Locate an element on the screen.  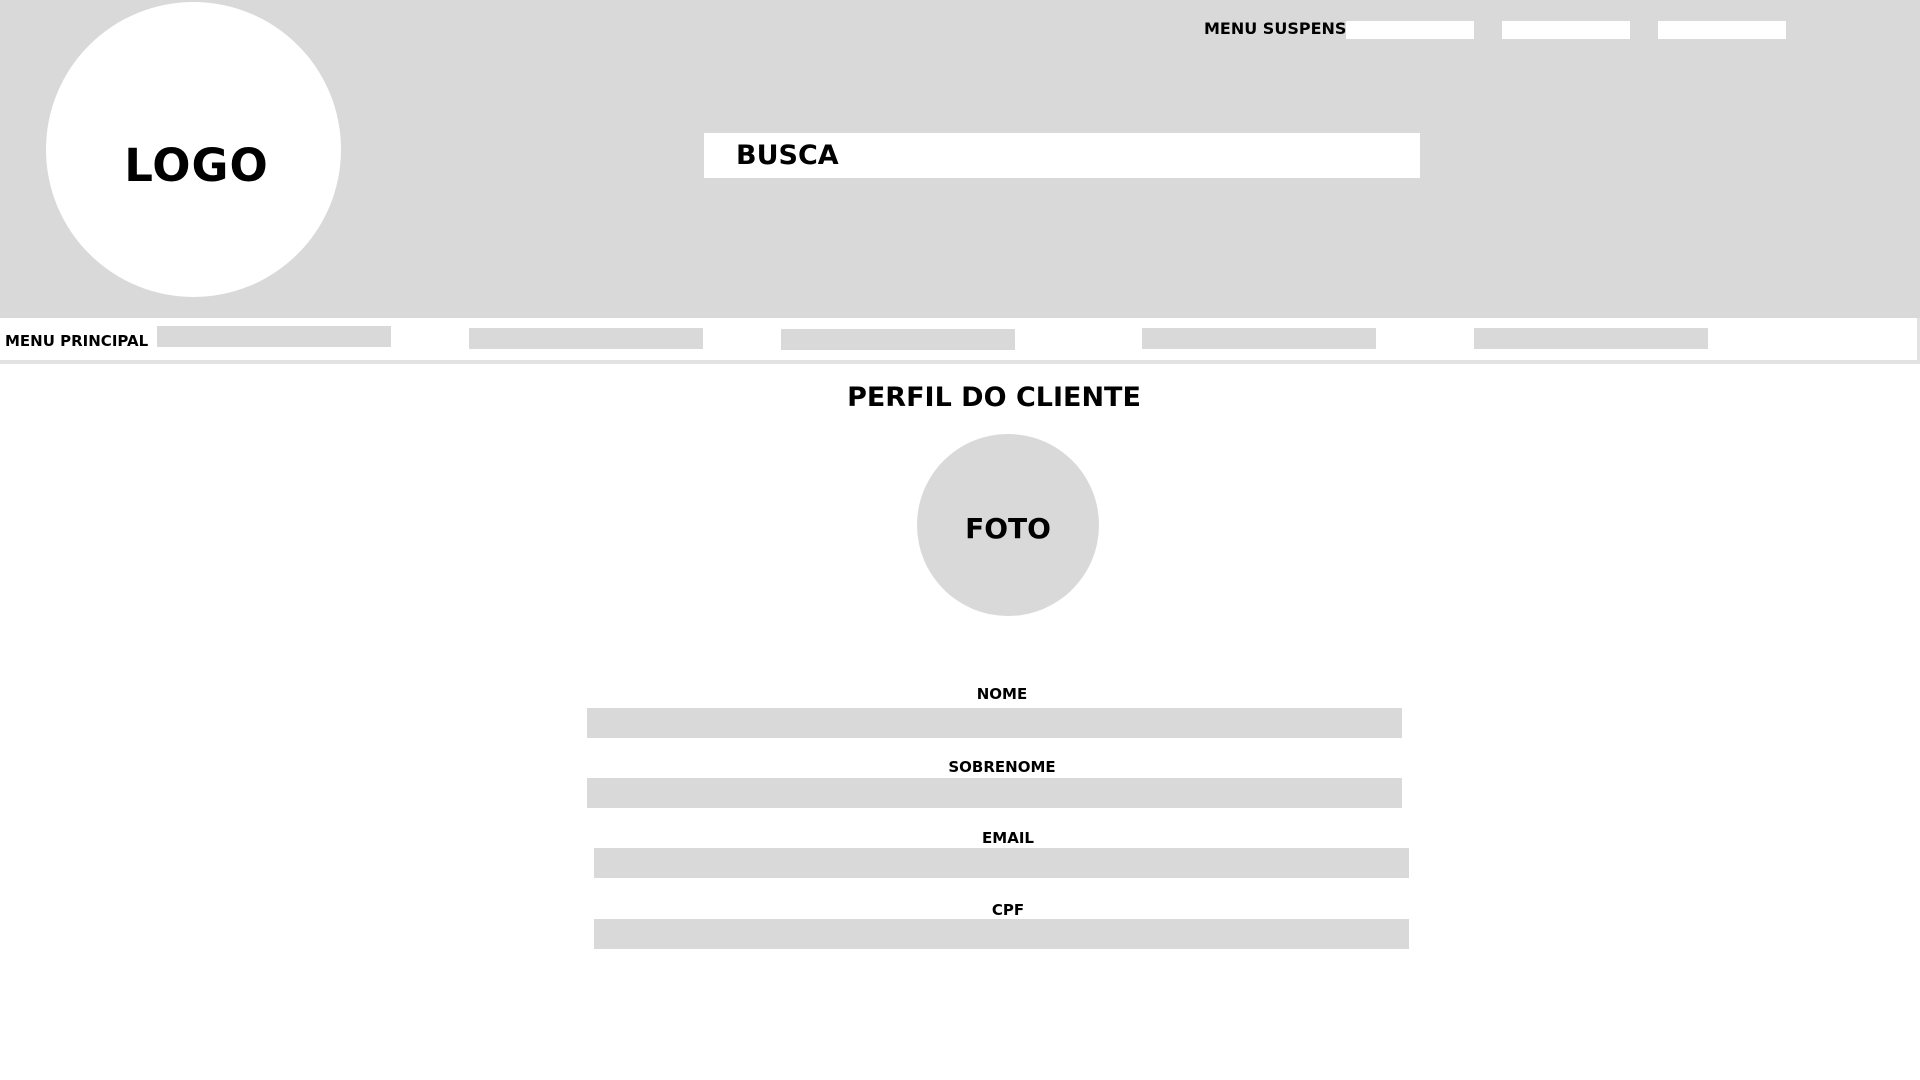
cpf-field is located at coordinates (1001, 934).